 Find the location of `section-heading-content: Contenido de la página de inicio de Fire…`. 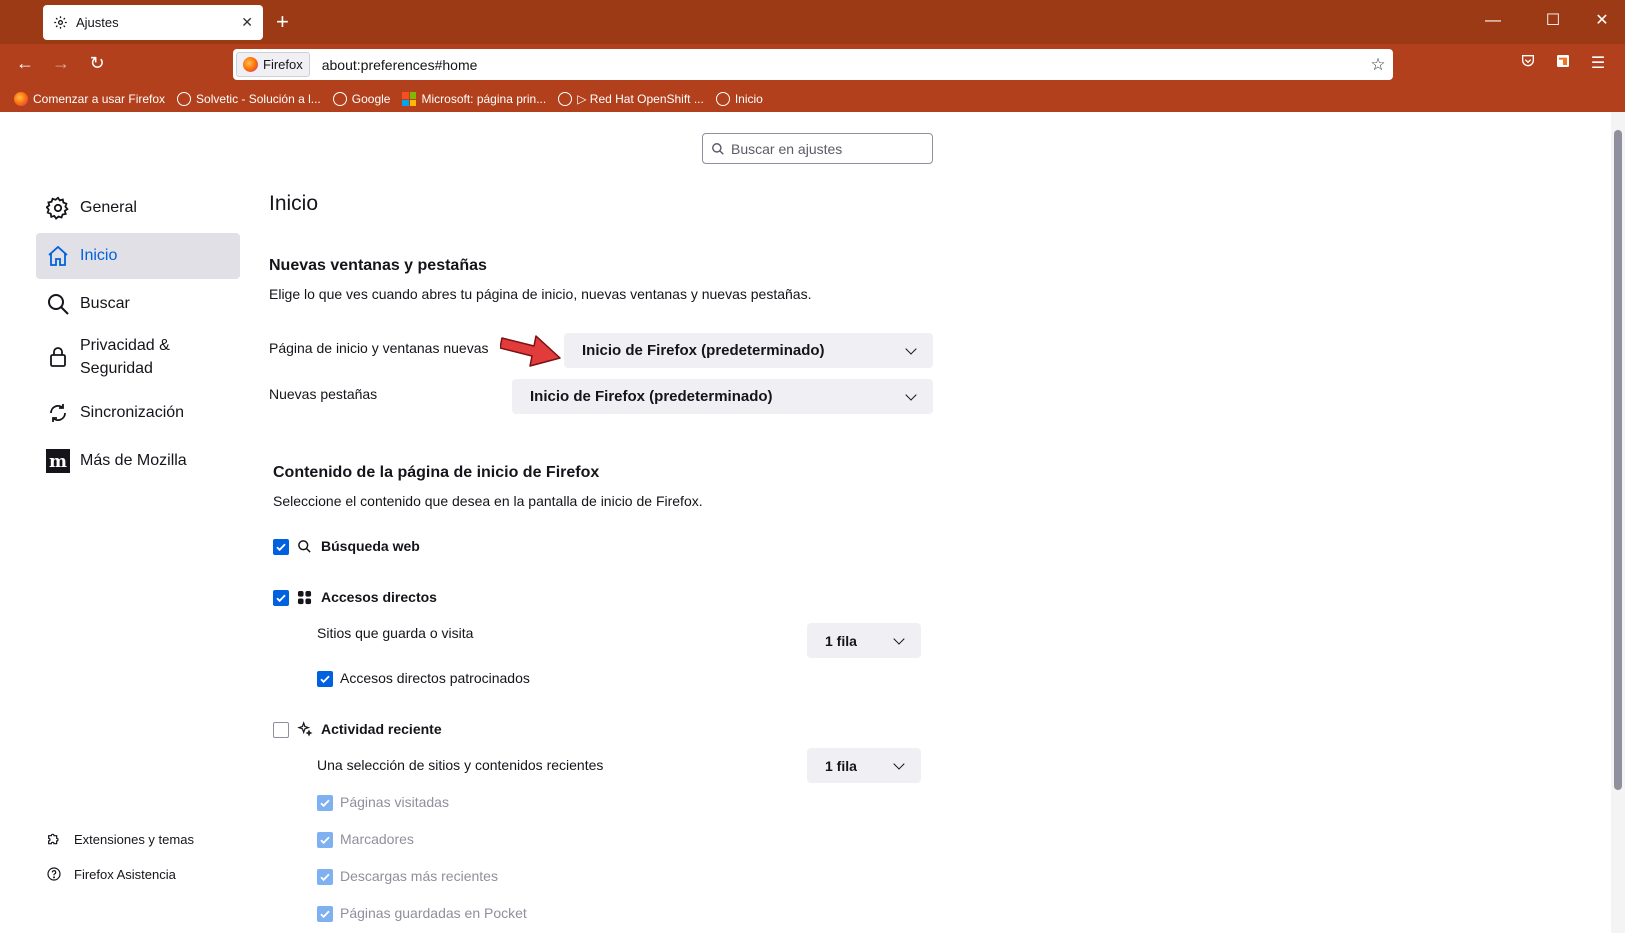

section-heading-content: Contenido de la página de inicio de Fire… is located at coordinates (436, 472).